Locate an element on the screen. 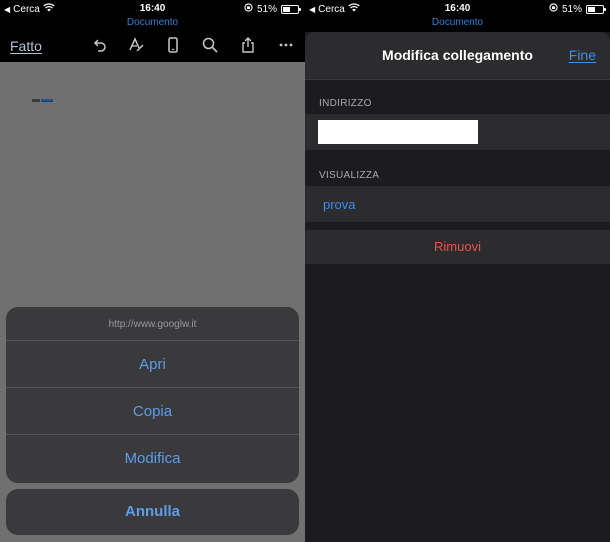  modal-header: Modifica collegamento Fine is located at coordinates (457, 56).